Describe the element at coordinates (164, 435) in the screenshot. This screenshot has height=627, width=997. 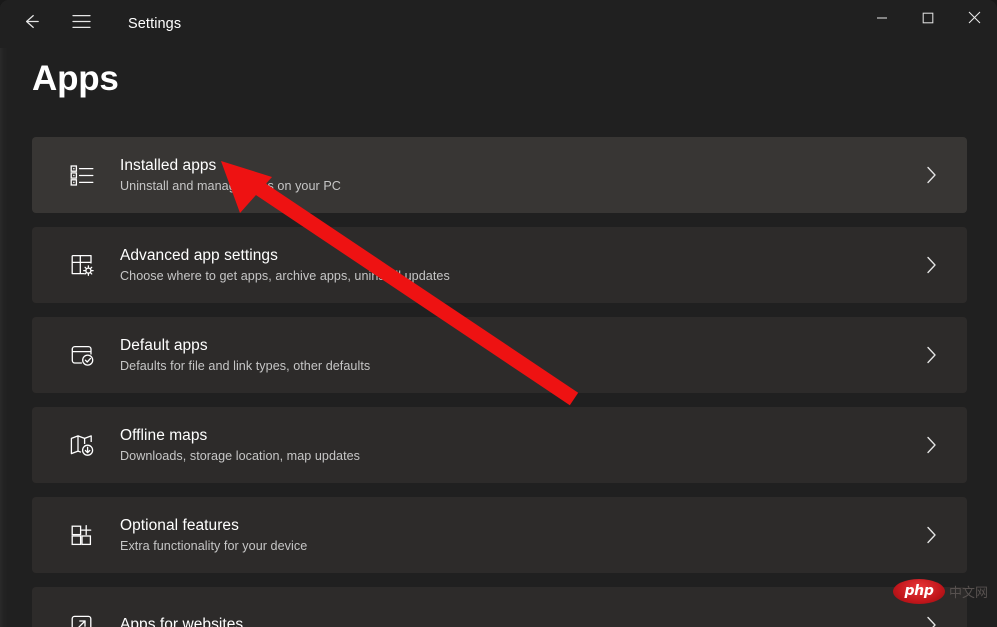
I see `setting-card-title: Offline maps` at that location.